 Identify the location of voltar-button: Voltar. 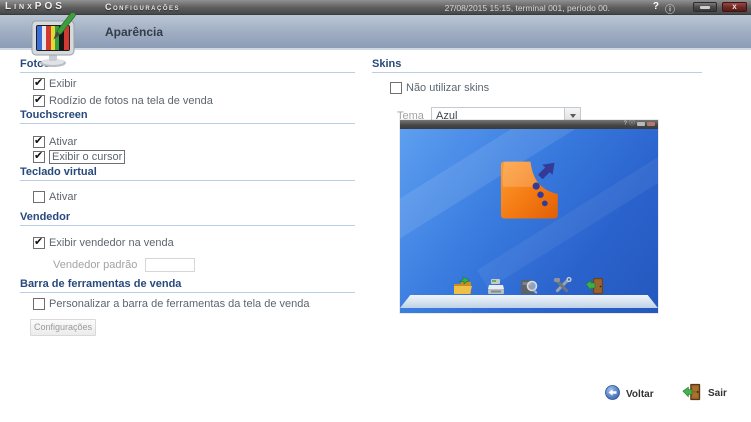
(629, 394).